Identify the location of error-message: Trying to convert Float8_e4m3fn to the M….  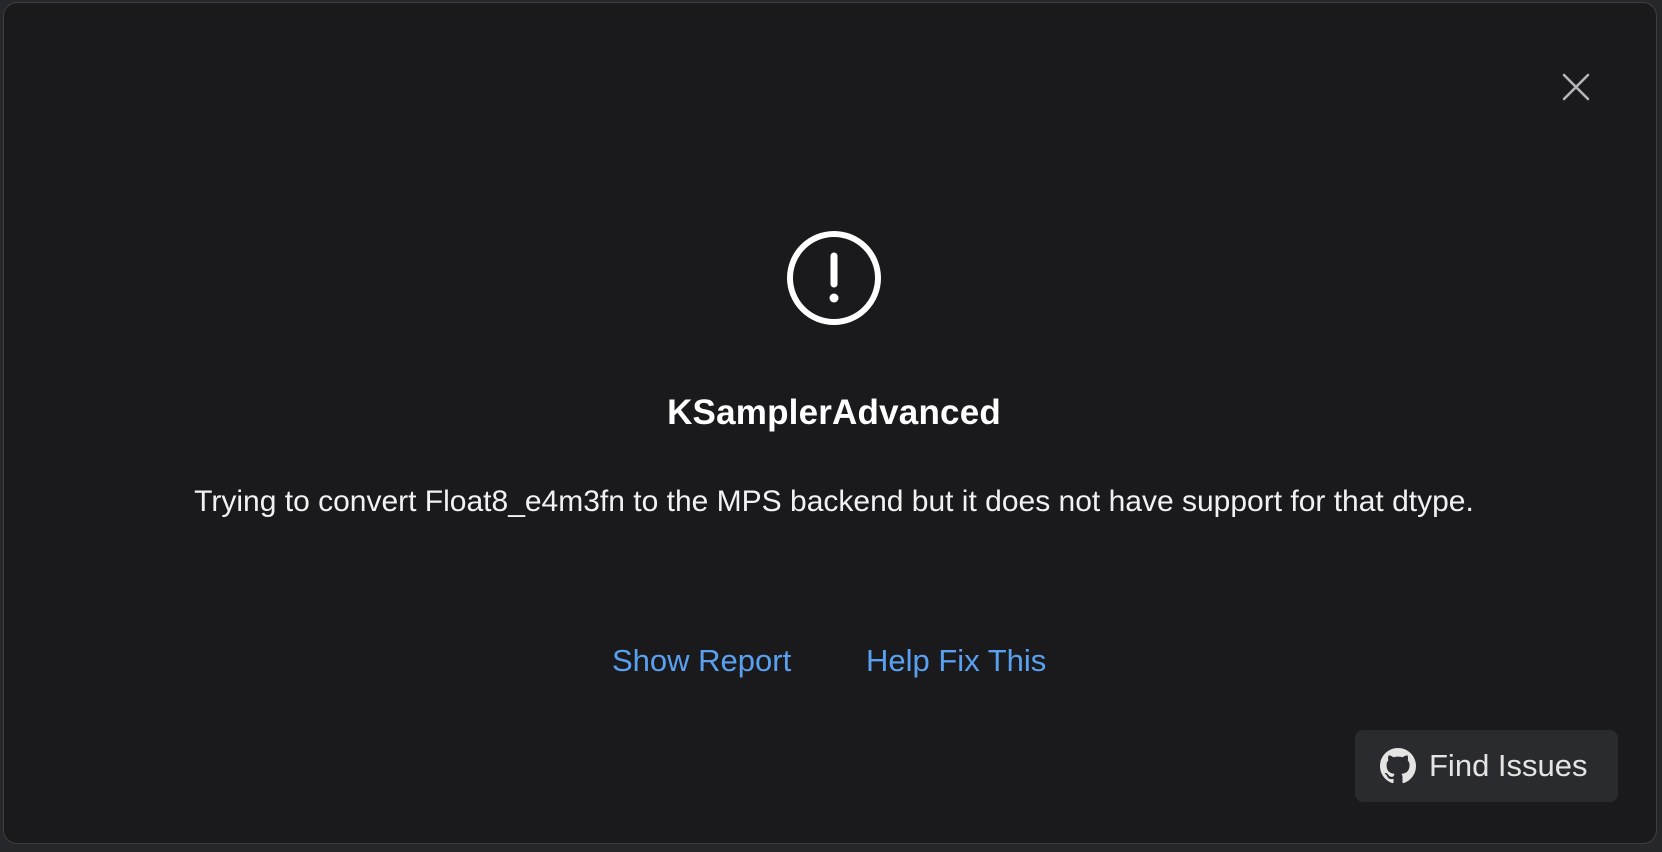
(834, 501).